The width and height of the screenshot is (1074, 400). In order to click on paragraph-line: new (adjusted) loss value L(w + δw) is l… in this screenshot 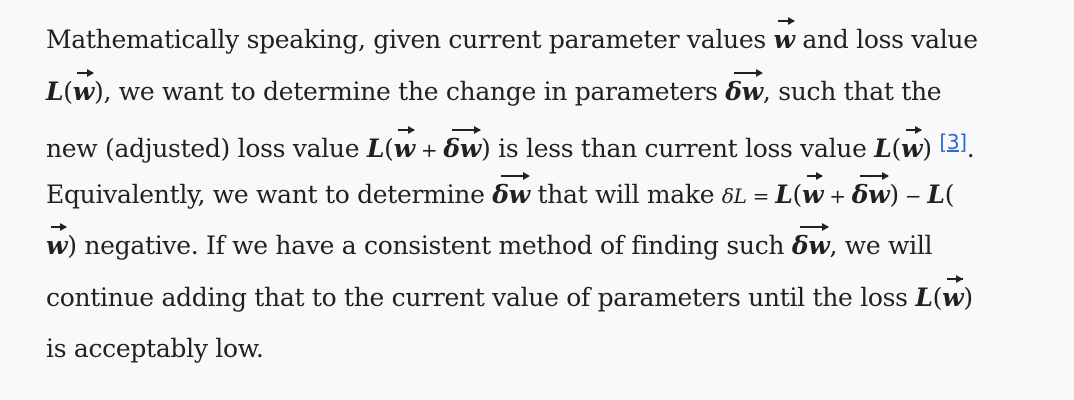, I will do `click(546, 143)`.